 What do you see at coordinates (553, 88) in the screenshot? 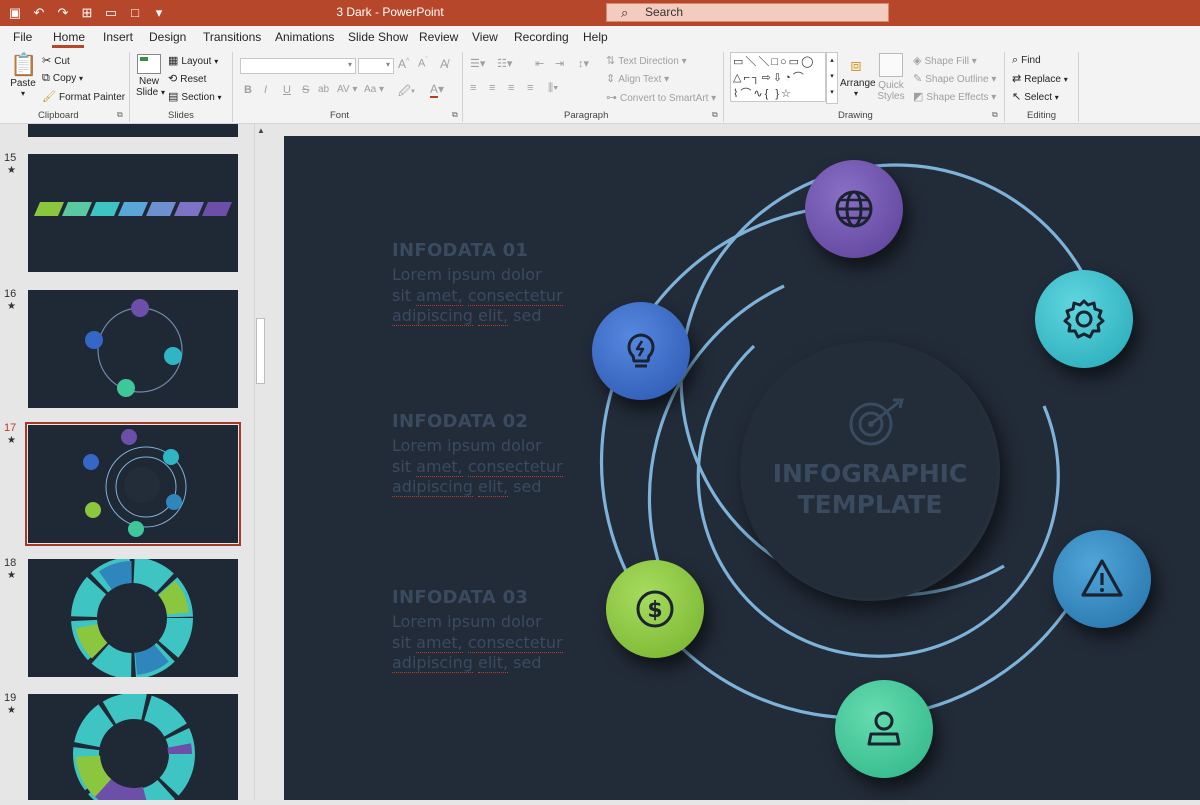
I see `columns-icon: ⫼▾` at bounding box center [553, 88].